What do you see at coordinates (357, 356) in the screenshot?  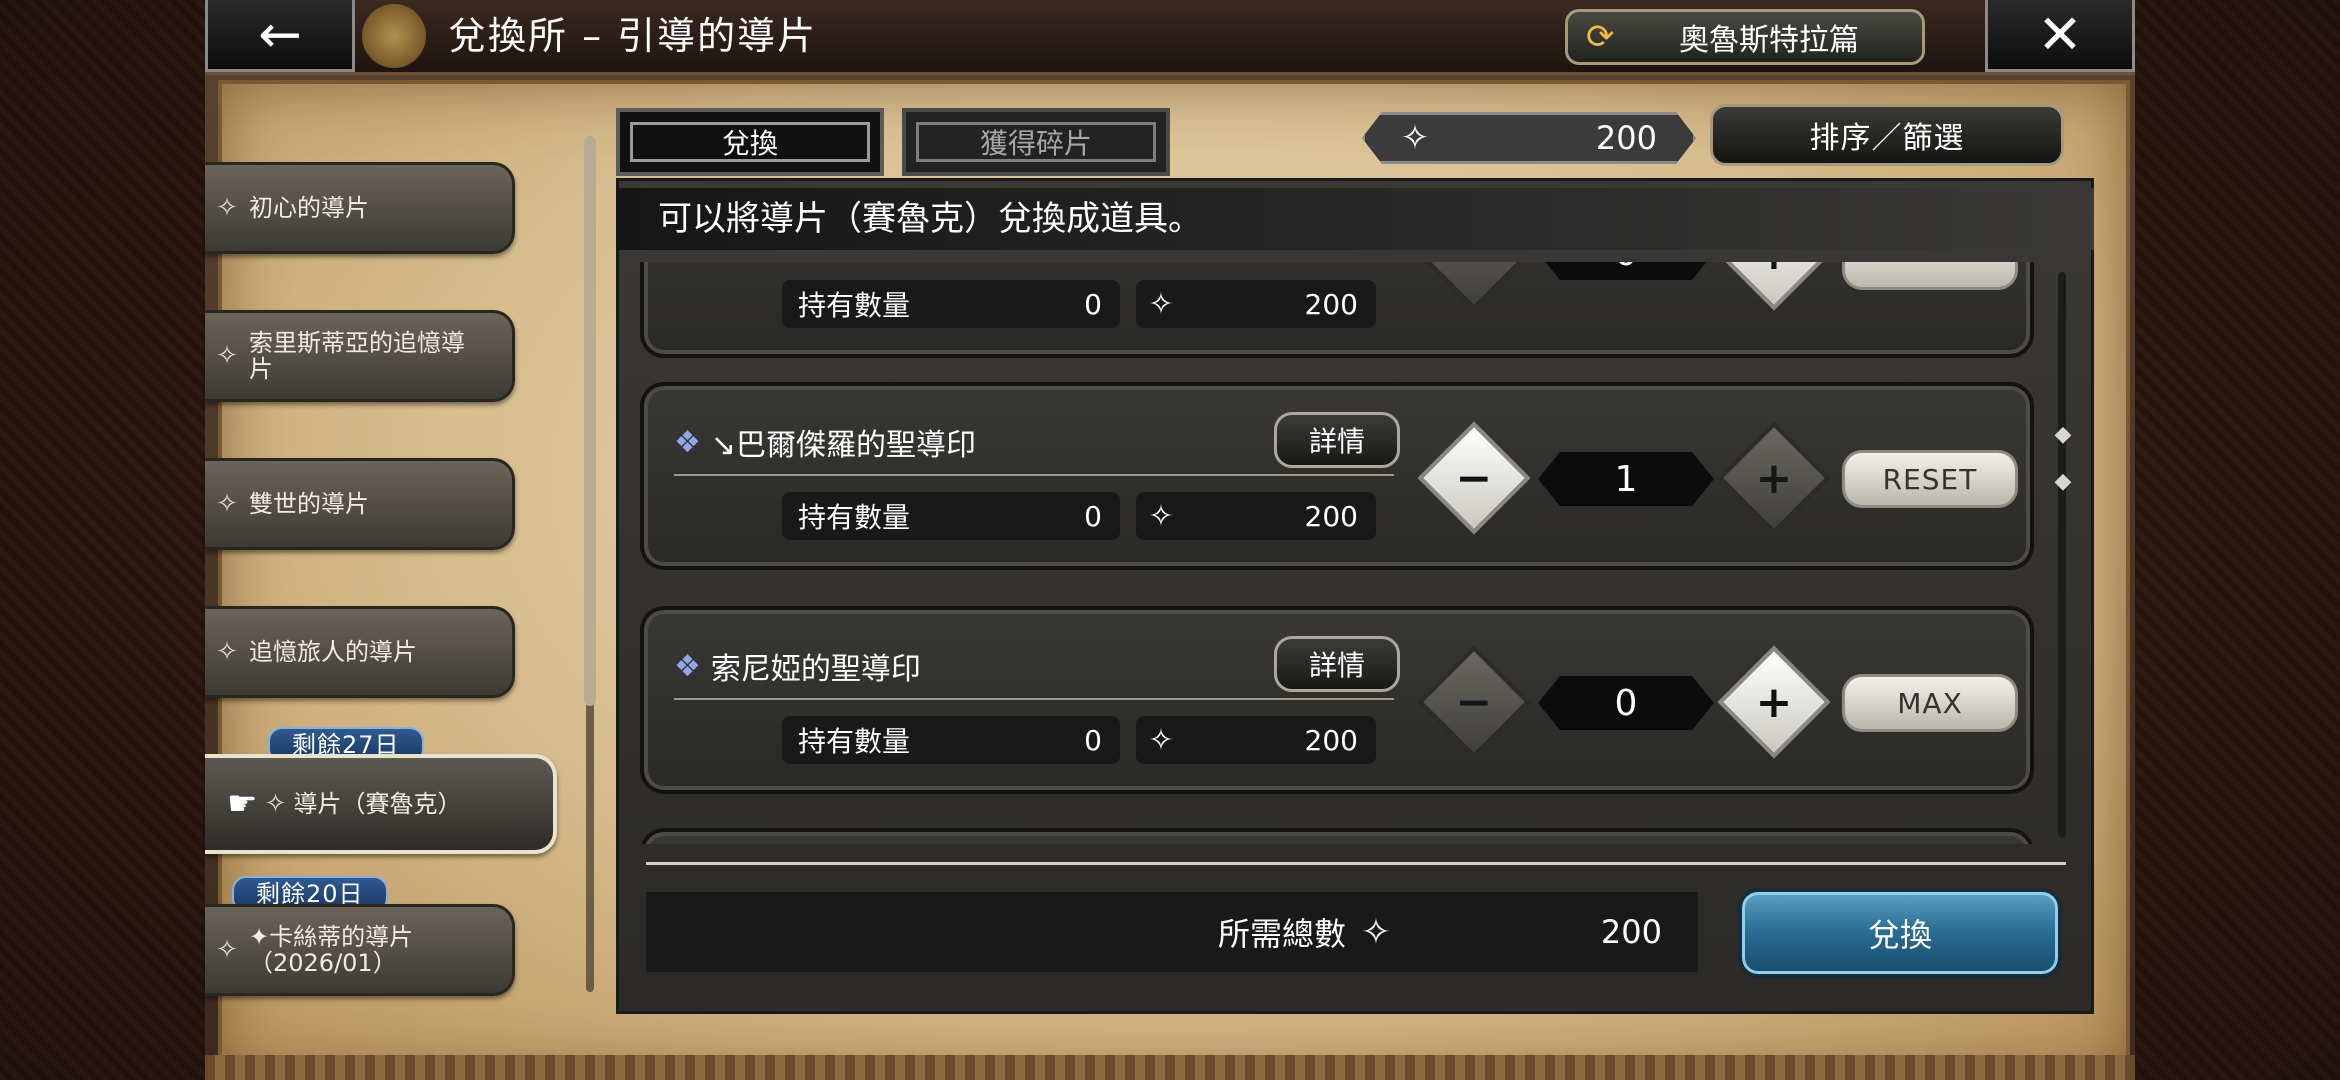 I see `sidebar-item-label: 索里斯蒂亞的追憶導片` at bounding box center [357, 356].